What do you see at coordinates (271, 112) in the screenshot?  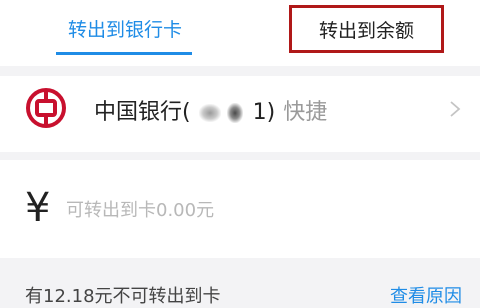 I see `bank-name-closing: )` at bounding box center [271, 112].